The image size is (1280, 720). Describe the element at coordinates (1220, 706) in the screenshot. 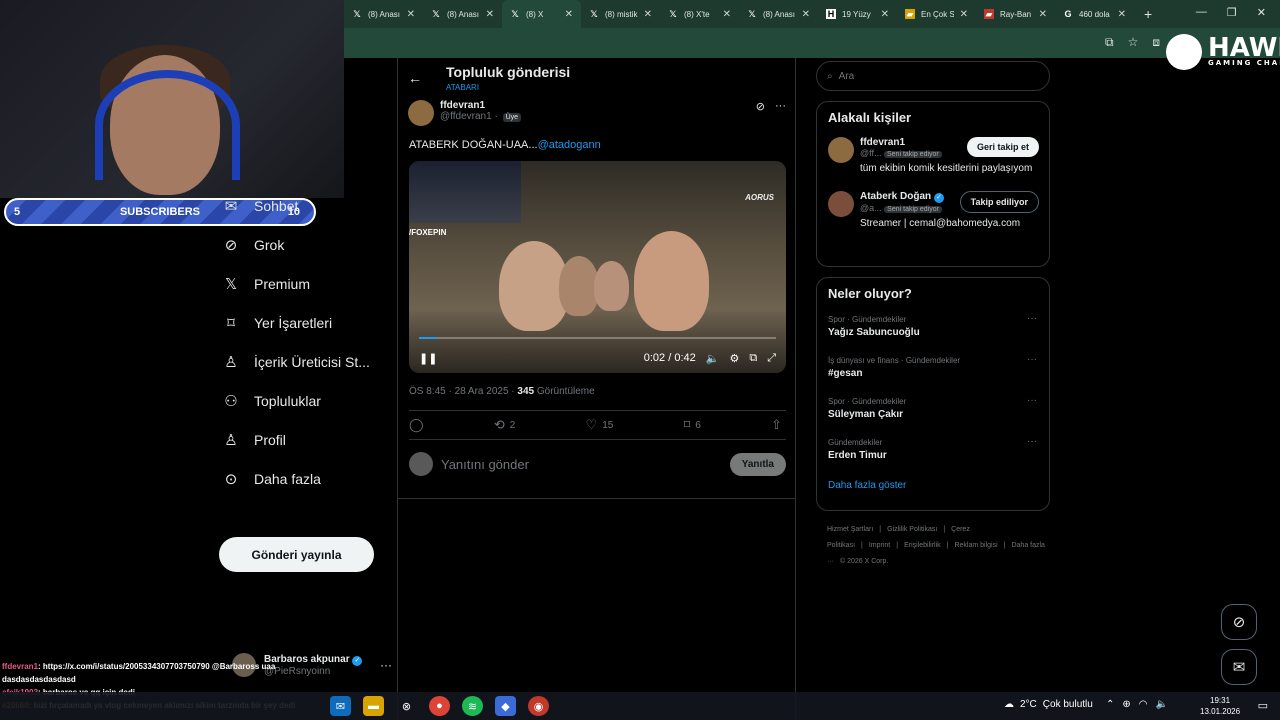

I see `clock: 19:31 13.01.2026` at that location.